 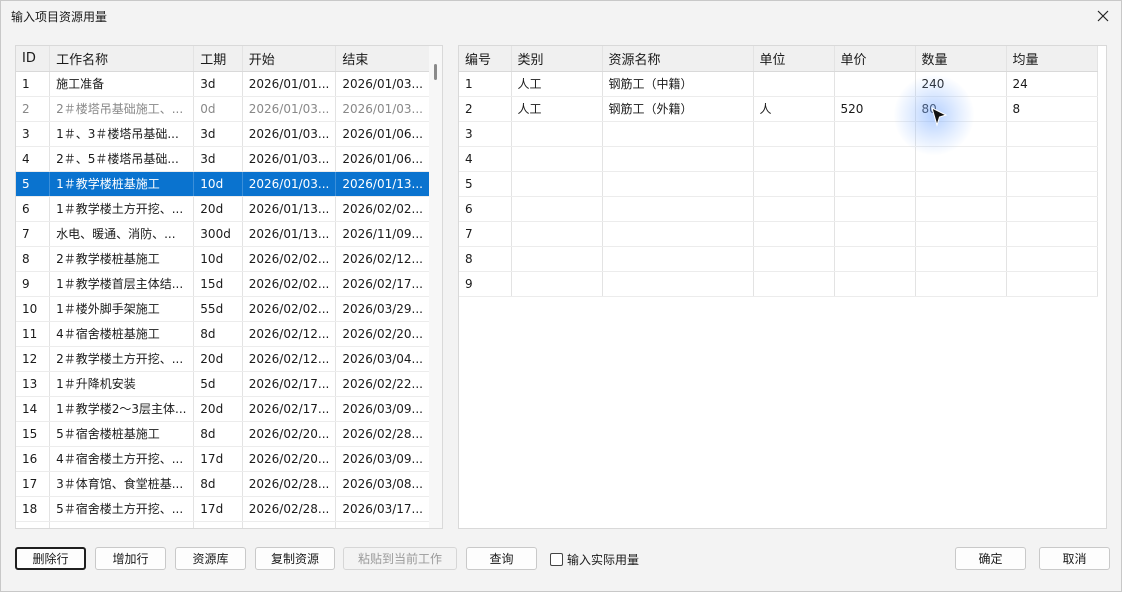 I want to click on close-button, so click(x=1103, y=16).